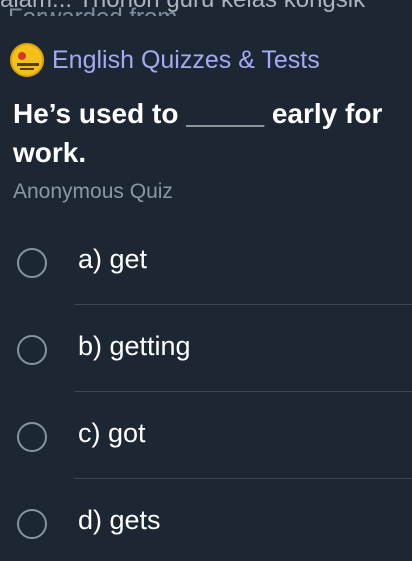 This screenshot has width=412, height=561. I want to click on option-label: d) gets, so click(119, 520).